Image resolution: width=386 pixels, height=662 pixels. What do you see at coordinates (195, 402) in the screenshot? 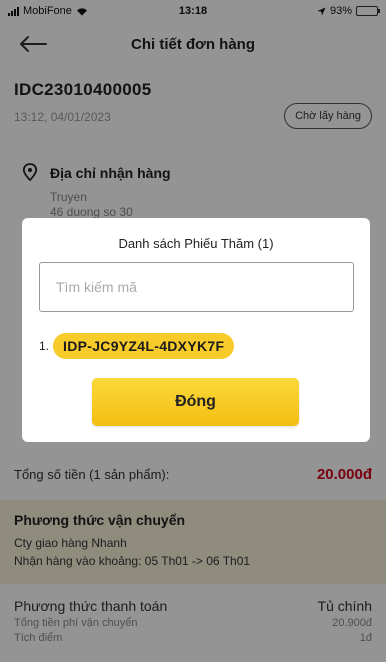
I see `close-button: Đóng` at bounding box center [195, 402].